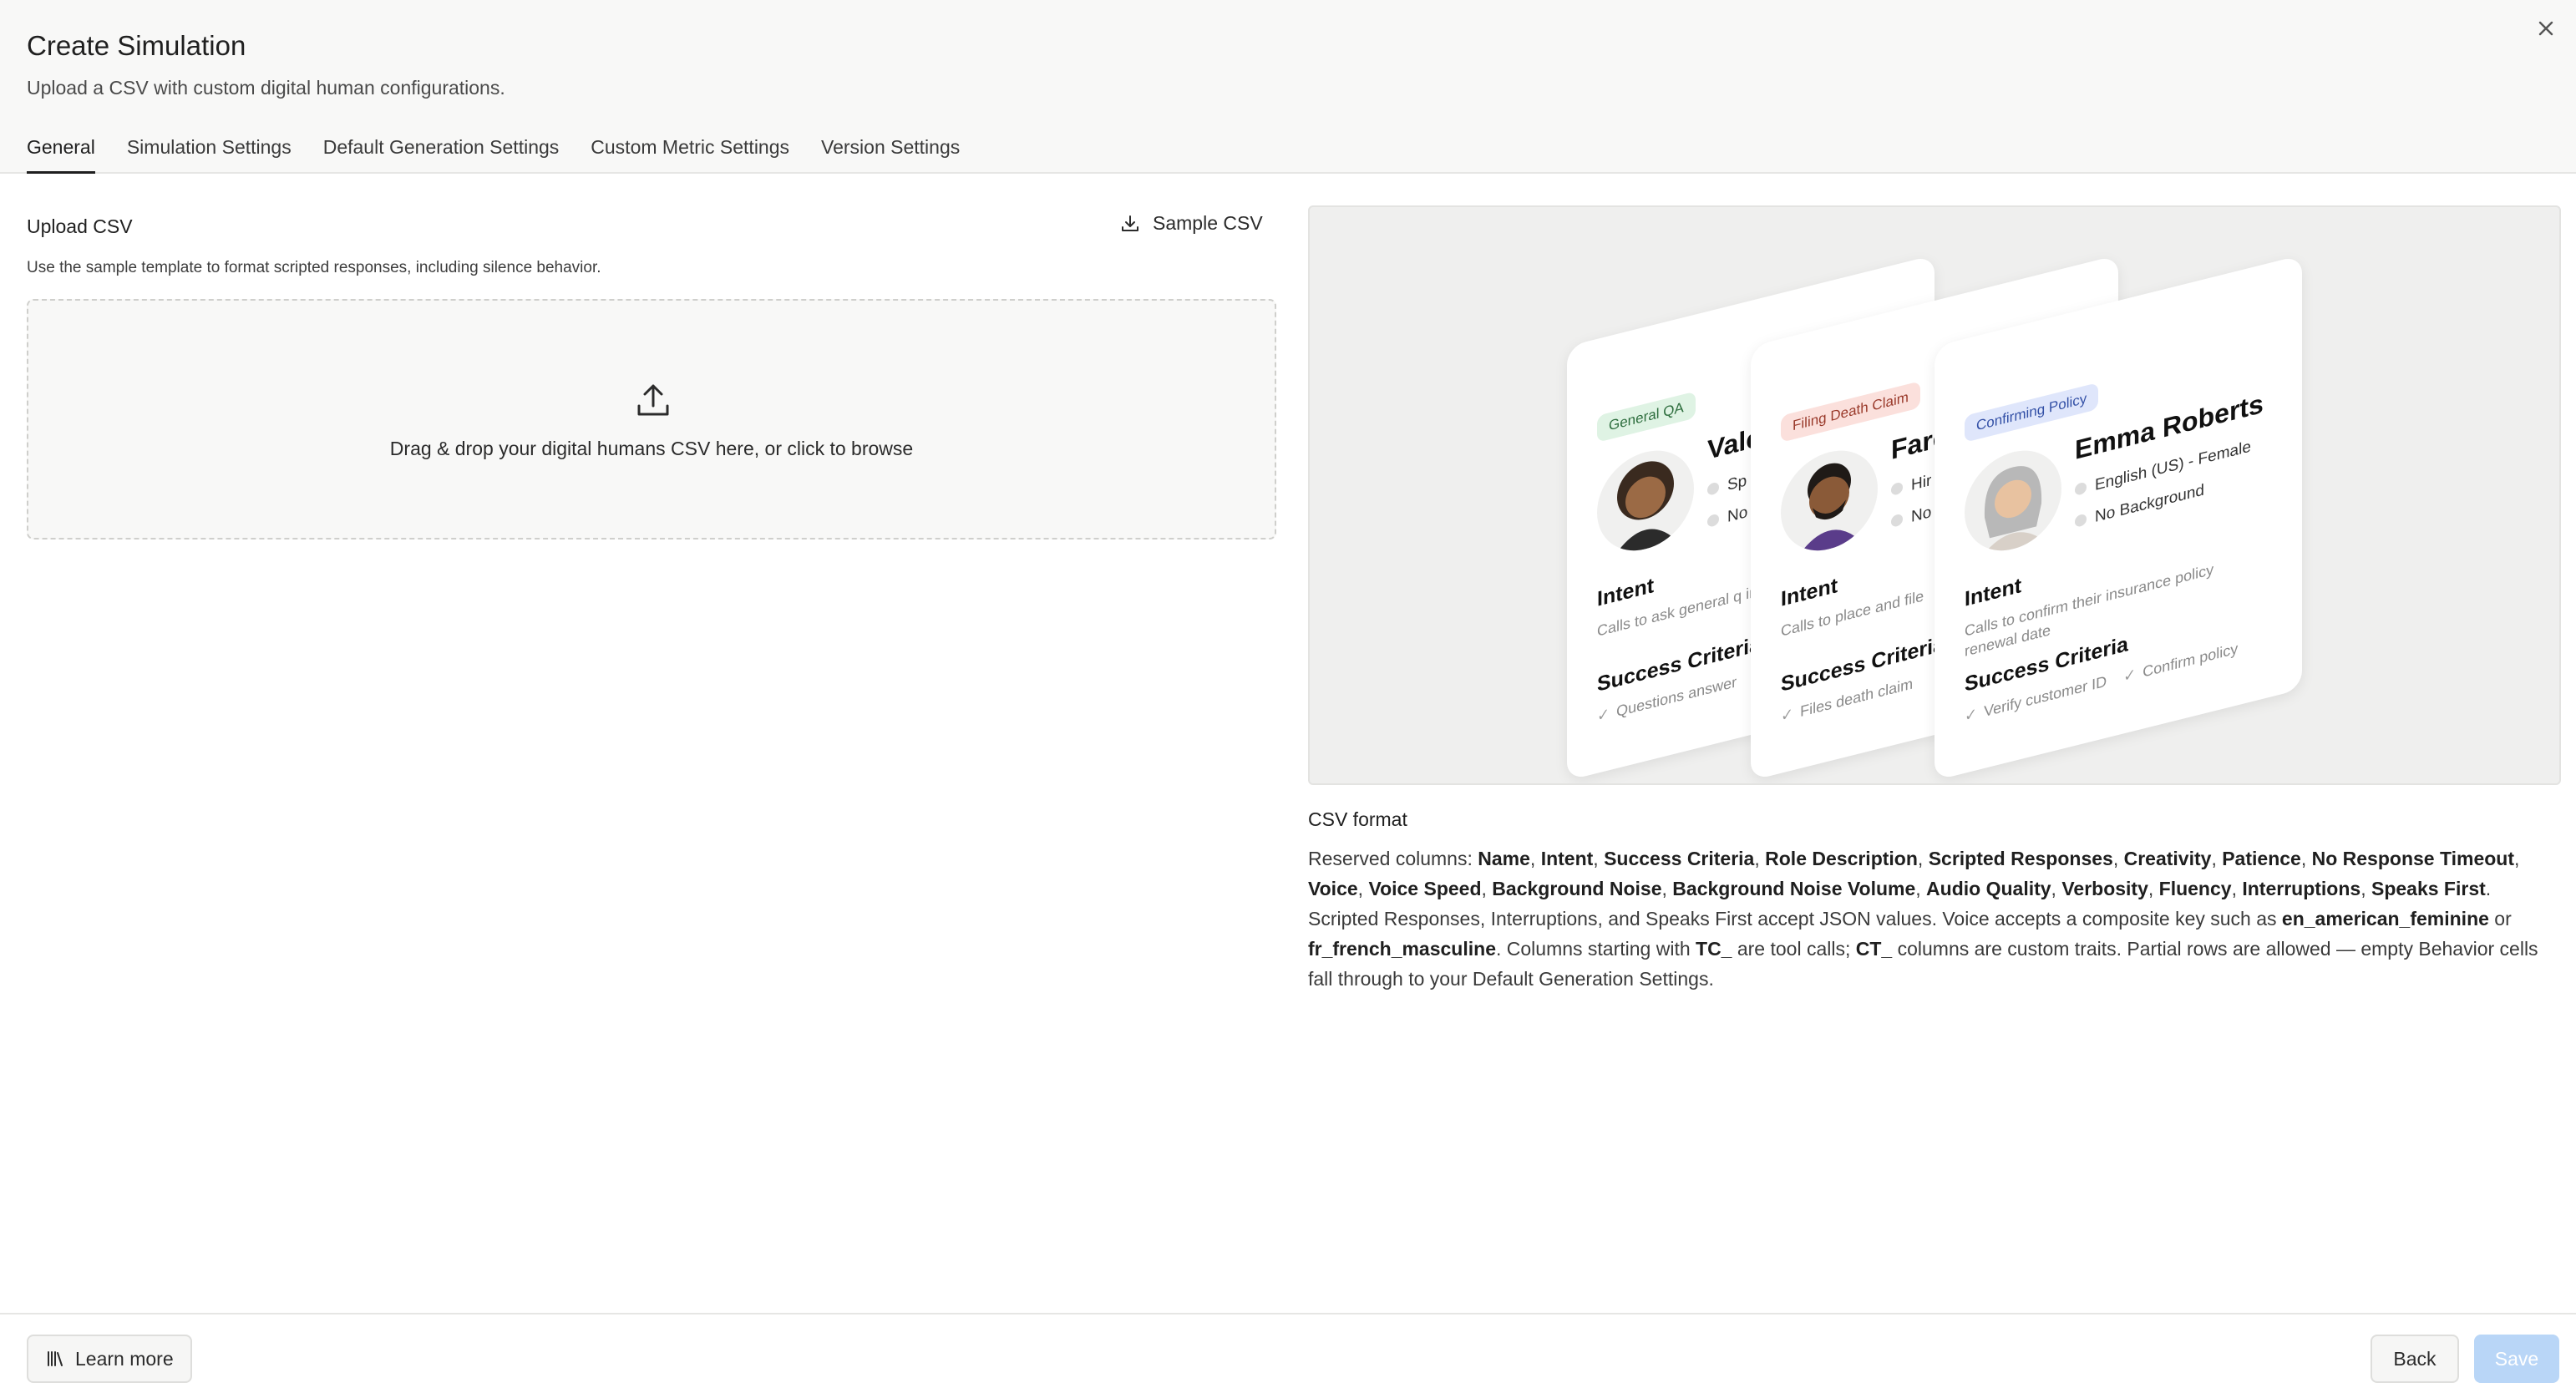 Image resolution: width=2576 pixels, height=1393 pixels. Describe the element at coordinates (2500, 919) in the screenshot. I see `or-text: or` at that location.